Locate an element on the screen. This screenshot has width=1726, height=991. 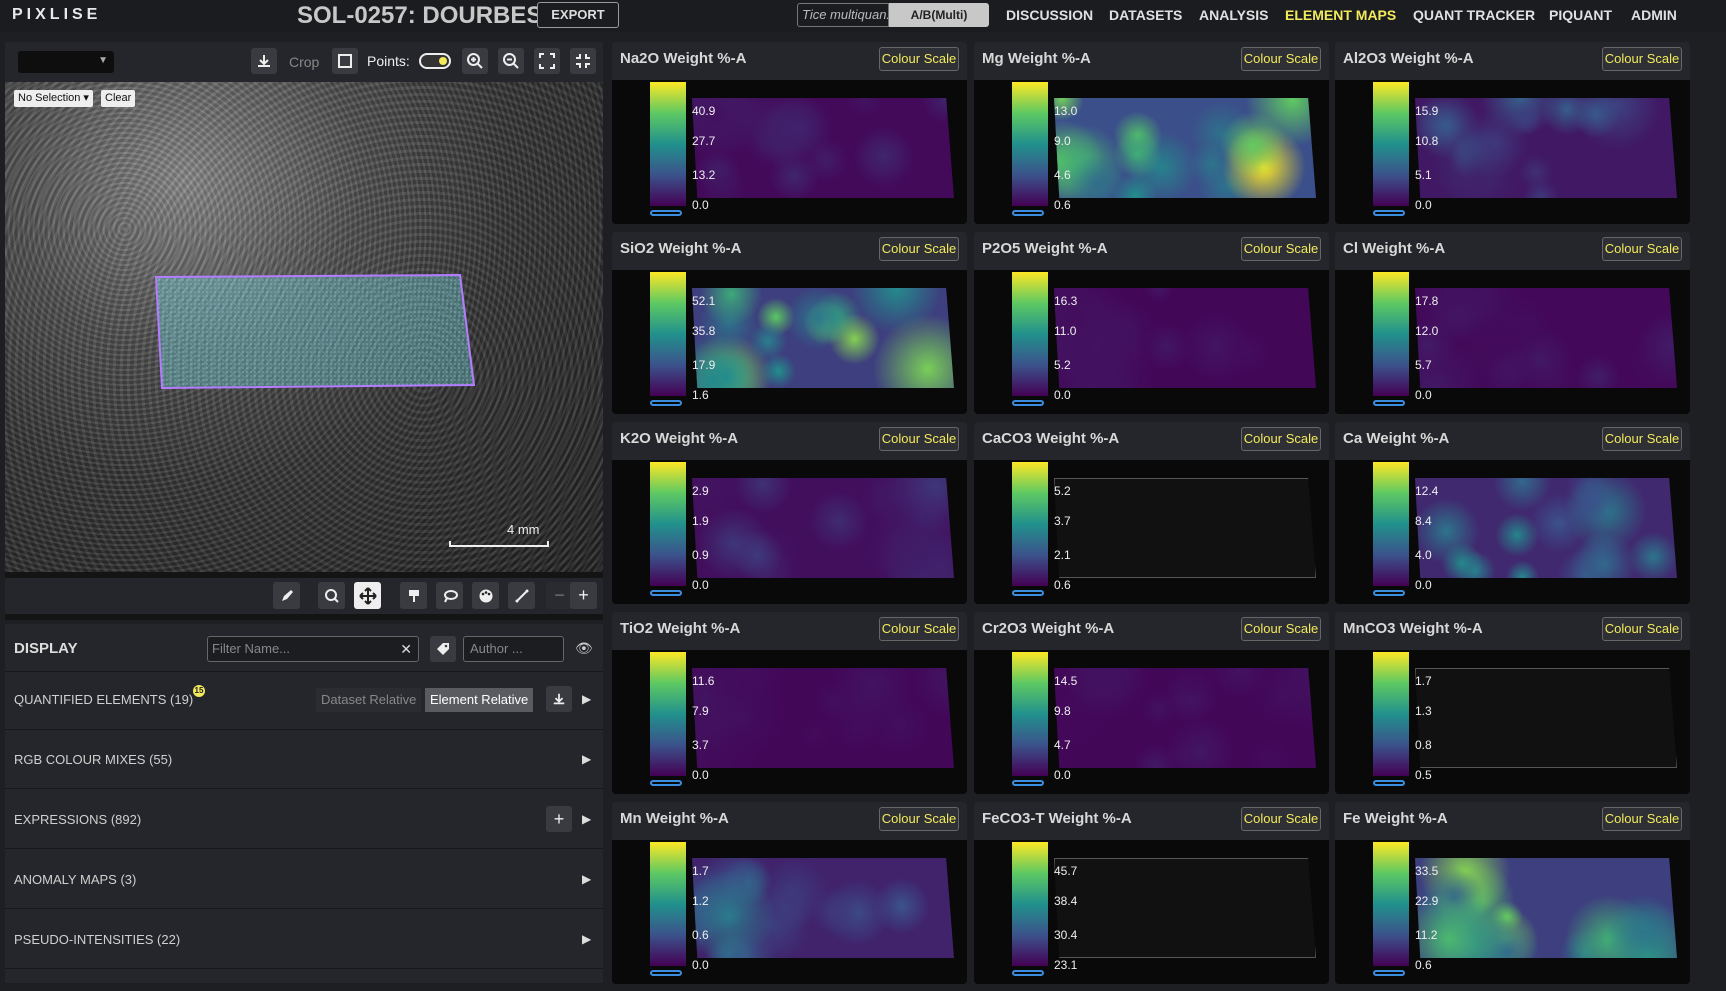
map-canvas: 17.8 12.0 5.7 0.0 is located at coordinates (1512, 342).